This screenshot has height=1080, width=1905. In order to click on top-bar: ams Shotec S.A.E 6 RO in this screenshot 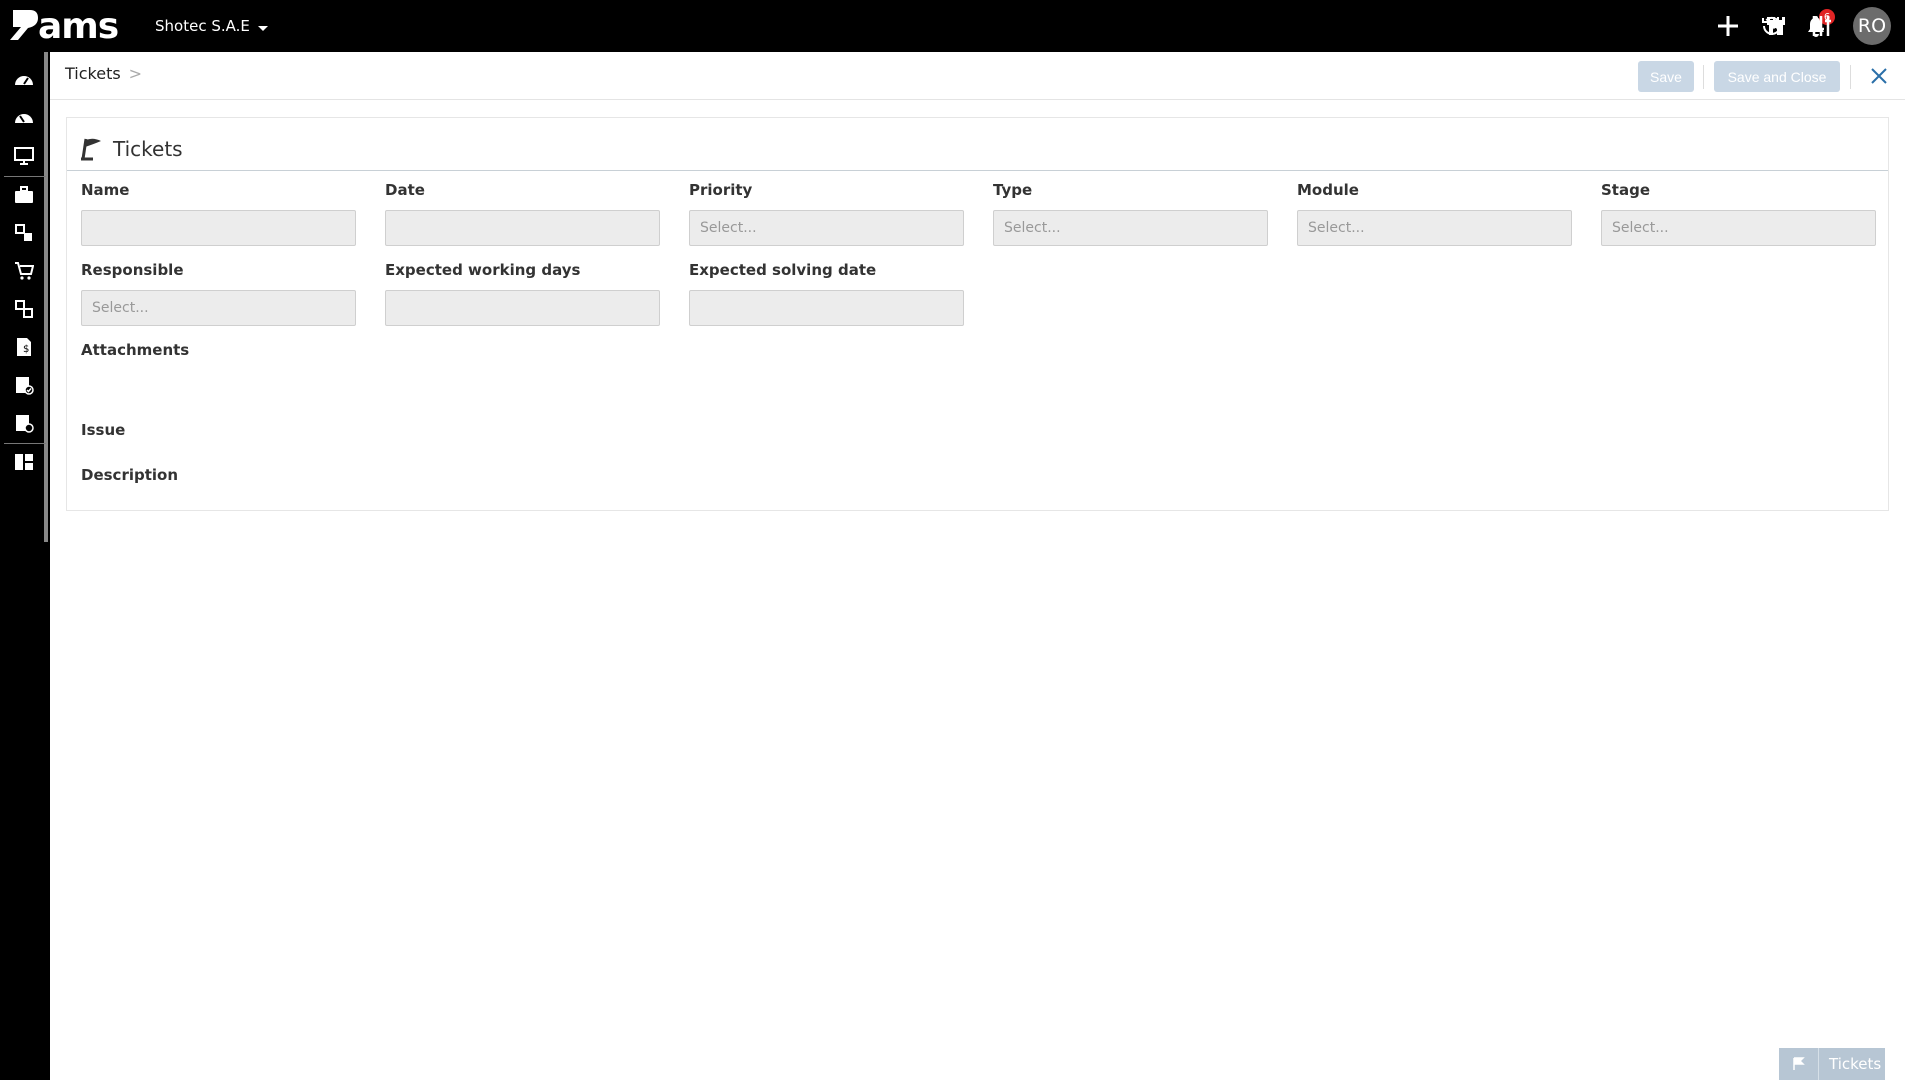, I will do `click(952, 26)`.